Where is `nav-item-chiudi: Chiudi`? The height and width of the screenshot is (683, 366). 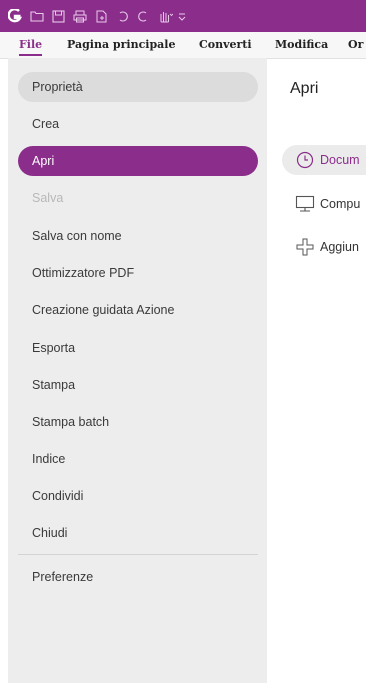 nav-item-chiudi: Chiudi is located at coordinates (138, 533).